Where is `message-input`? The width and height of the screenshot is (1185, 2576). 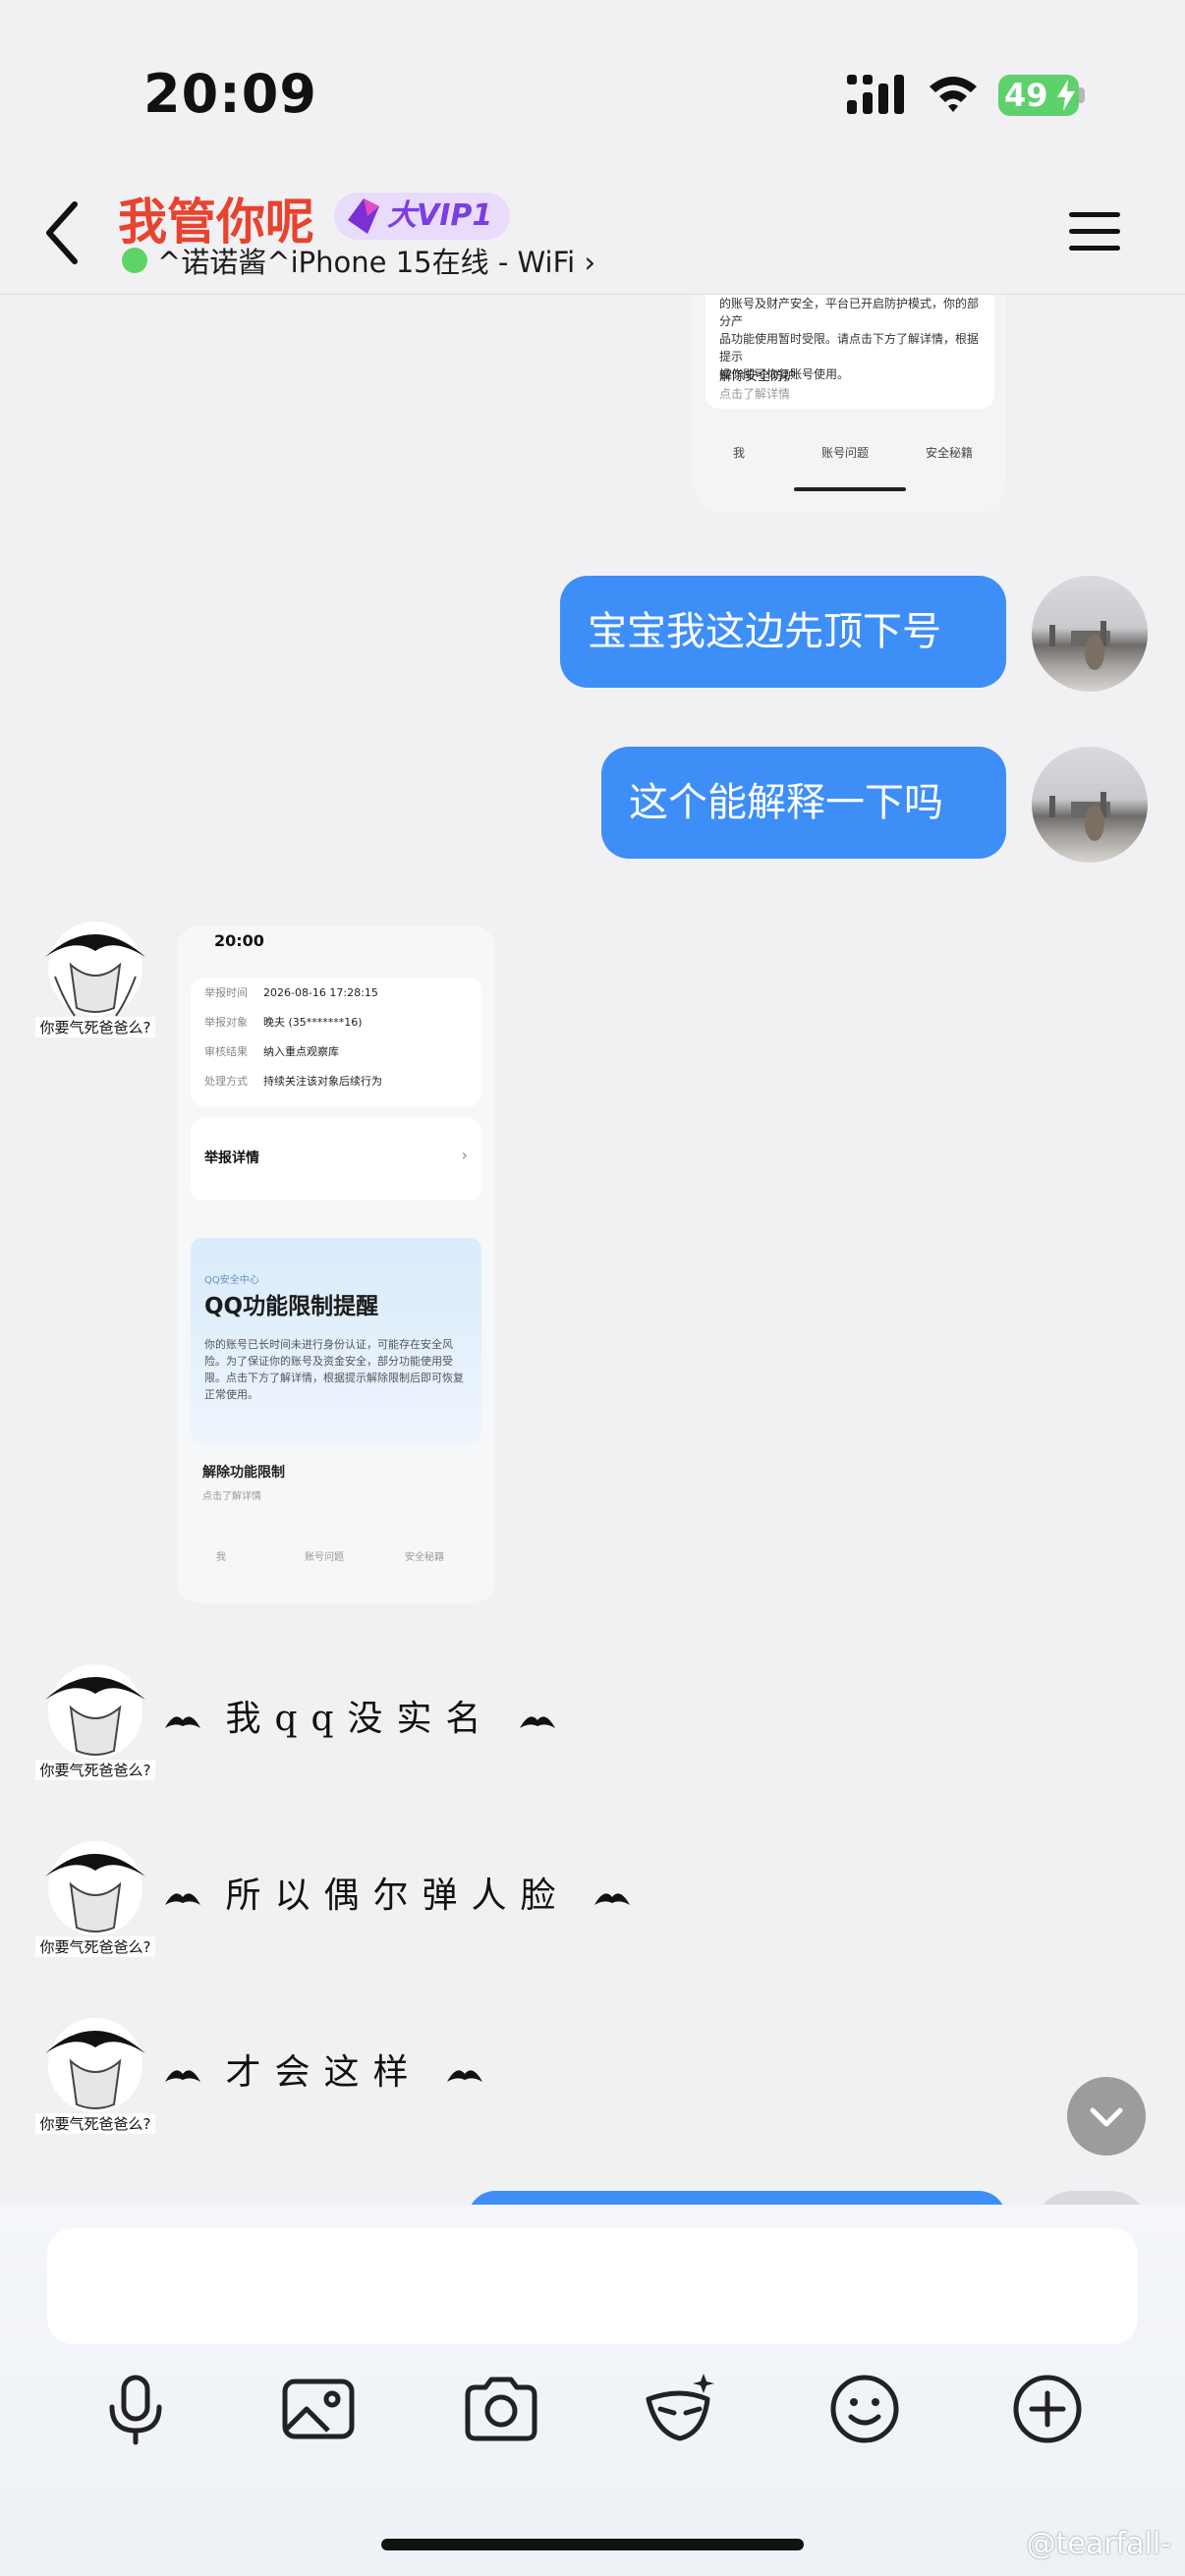 message-input is located at coordinates (592, 2286).